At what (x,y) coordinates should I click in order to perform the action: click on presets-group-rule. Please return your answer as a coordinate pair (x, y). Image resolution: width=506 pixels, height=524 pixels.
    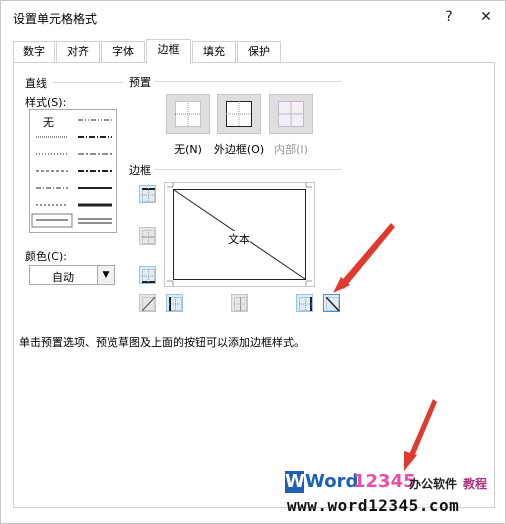
    Looking at the image, I should click on (246, 81).